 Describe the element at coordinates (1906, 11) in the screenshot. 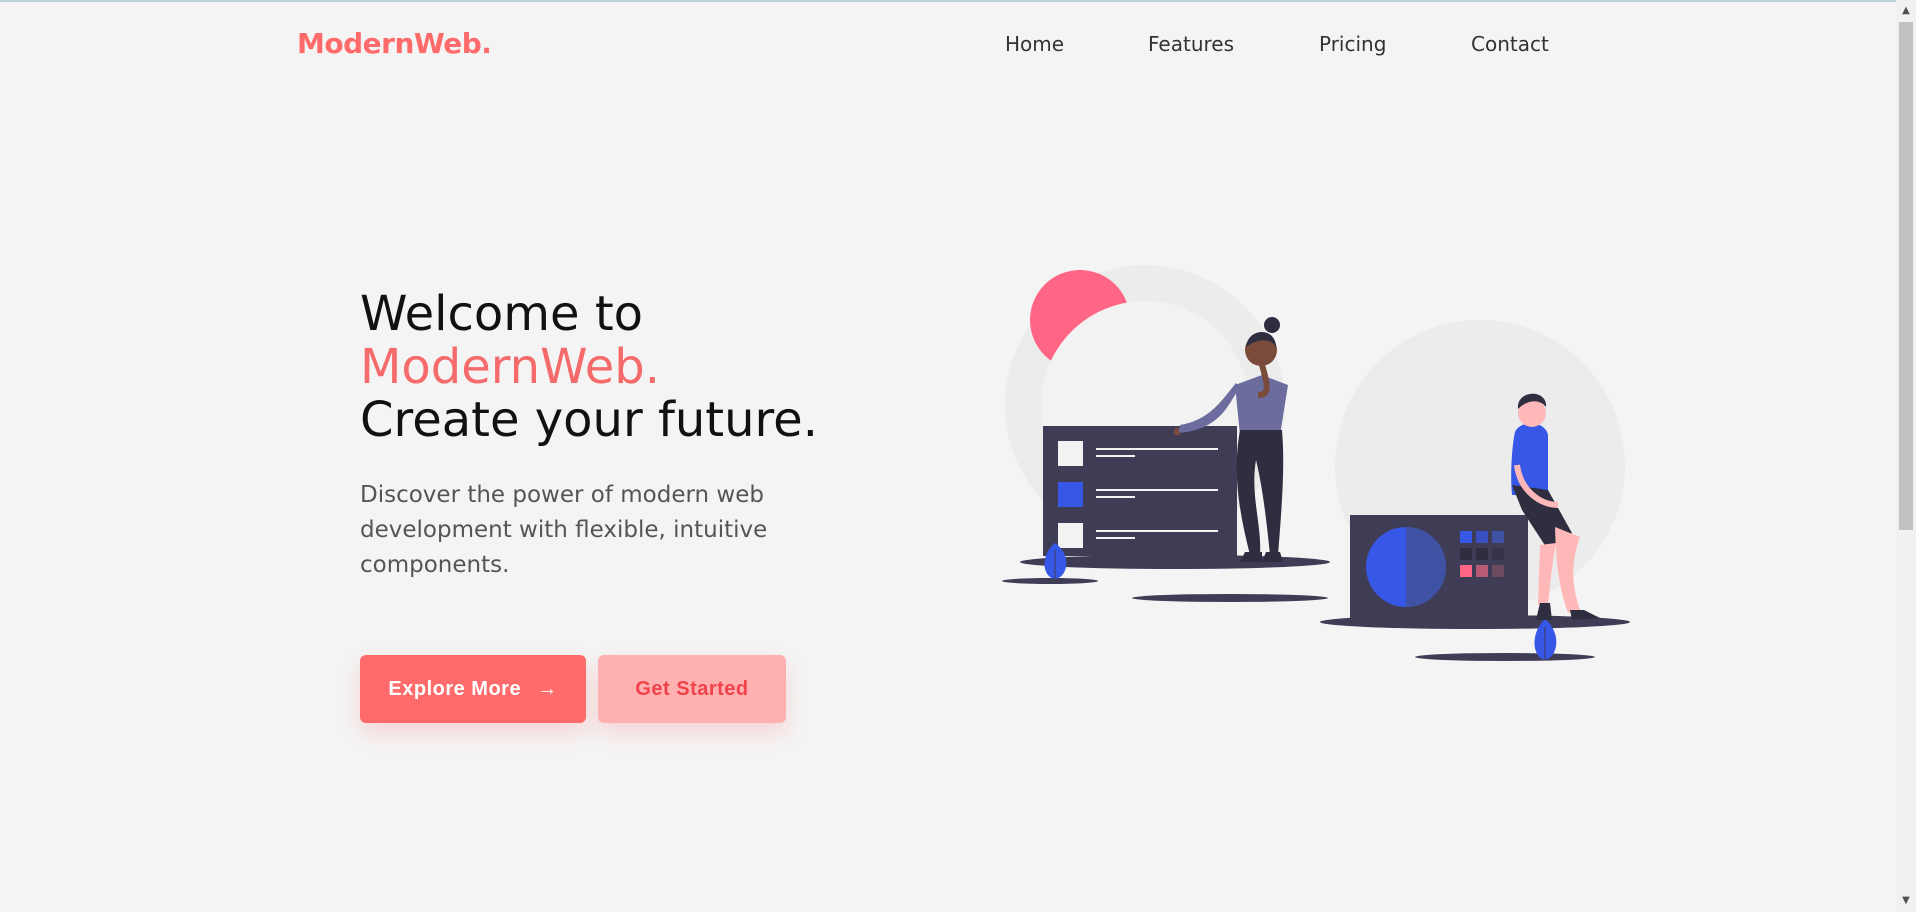

I see `scroll-up-icon: ▲` at that location.